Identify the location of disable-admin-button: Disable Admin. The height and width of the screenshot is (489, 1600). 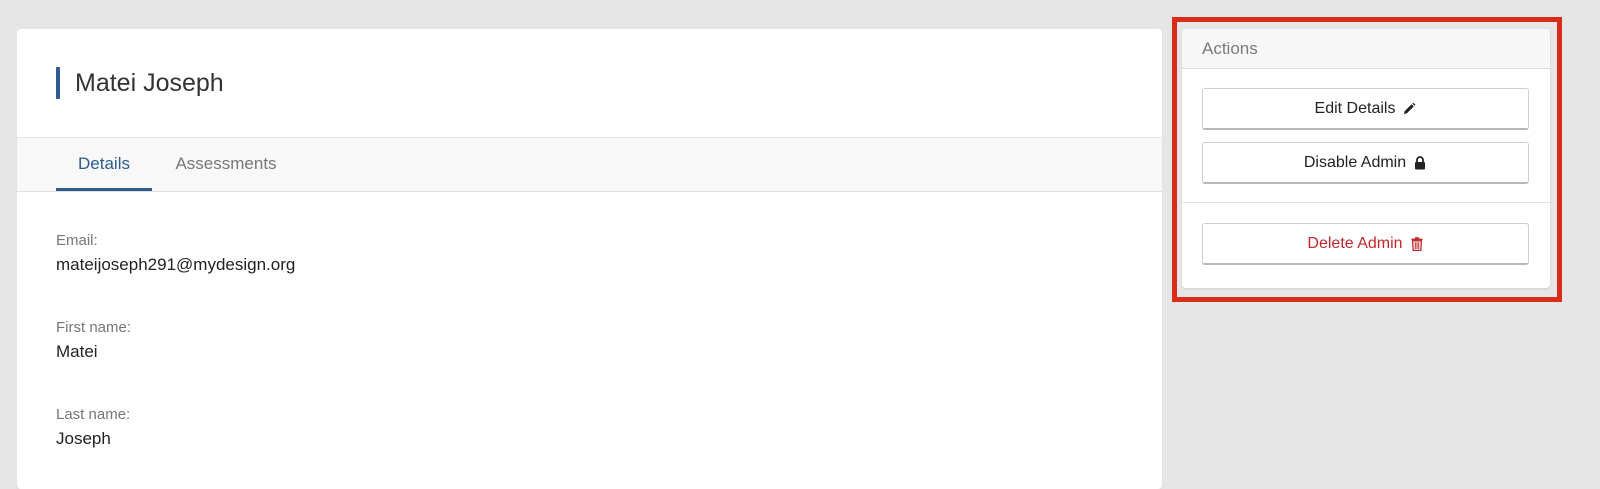
(1365, 163).